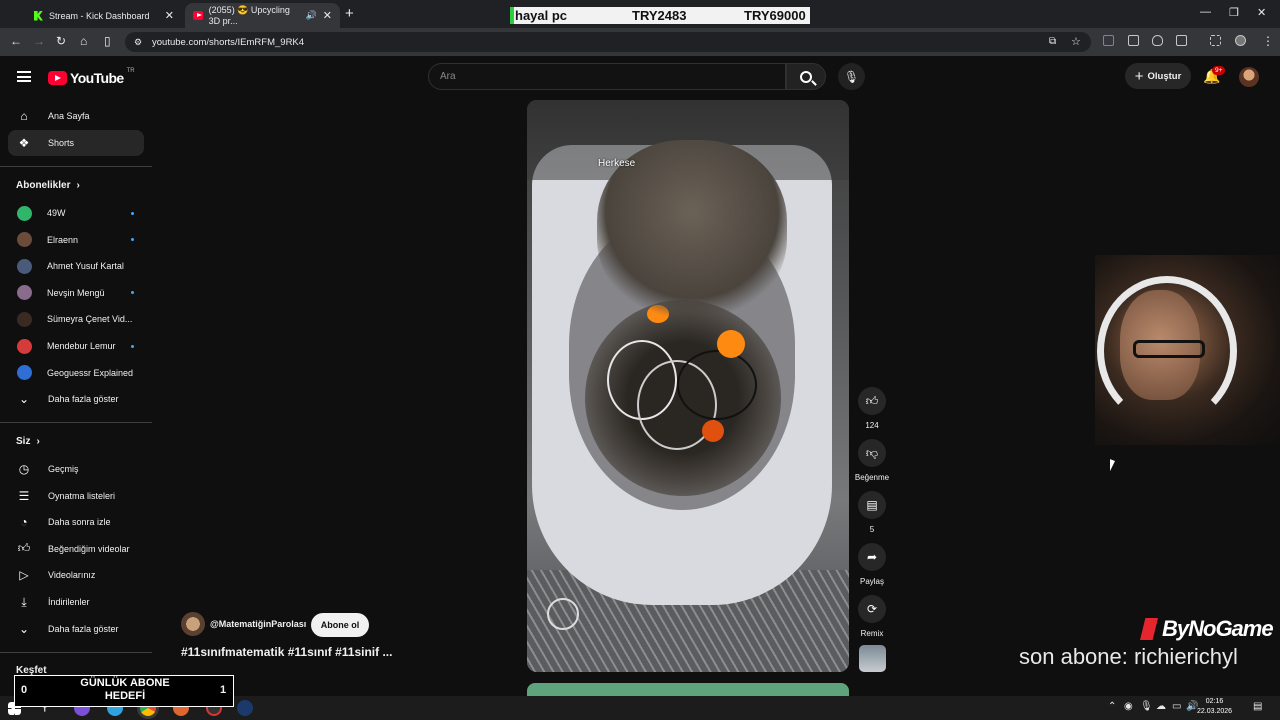 Image resolution: width=1280 pixels, height=720 pixels. What do you see at coordinates (1268, 41) in the screenshot?
I see `menu-kebab-icon: ⋮` at bounding box center [1268, 41].